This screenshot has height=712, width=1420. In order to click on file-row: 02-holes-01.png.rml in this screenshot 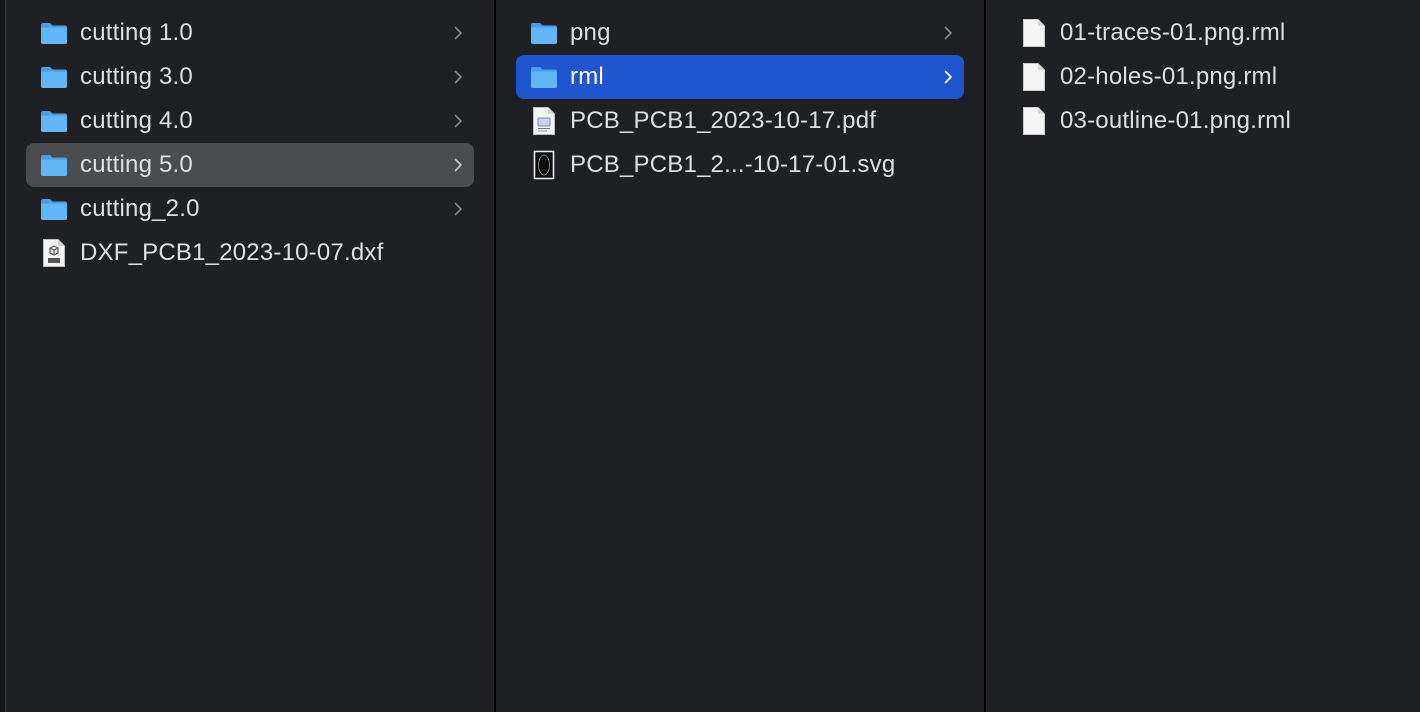, I will do `click(1203, 77)`.